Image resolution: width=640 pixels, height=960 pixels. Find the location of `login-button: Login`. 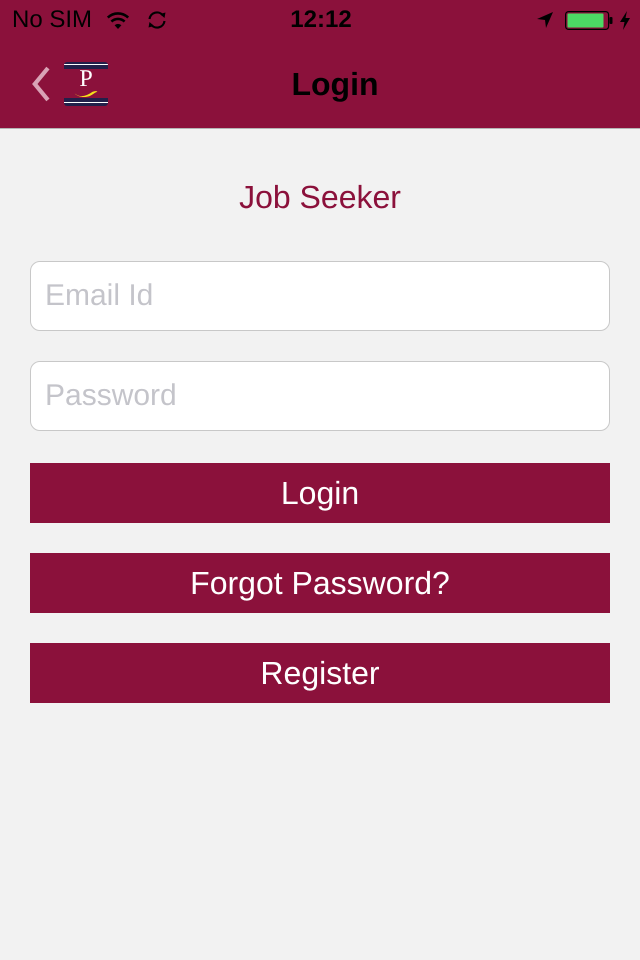

login-button: Login is located at coordinates (320, 493).